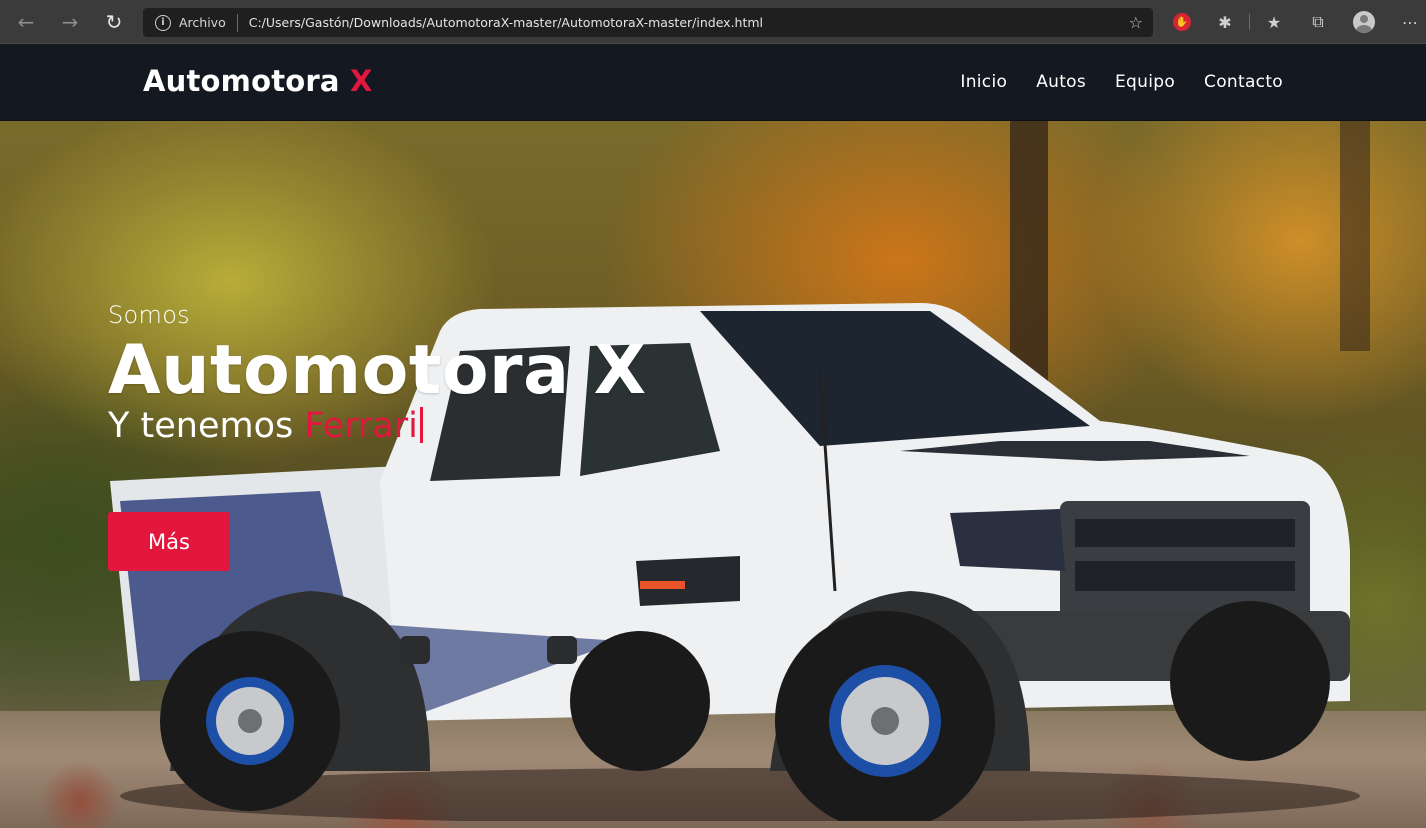  I want to click on refresh-icon: ↻, so click(114, 22).